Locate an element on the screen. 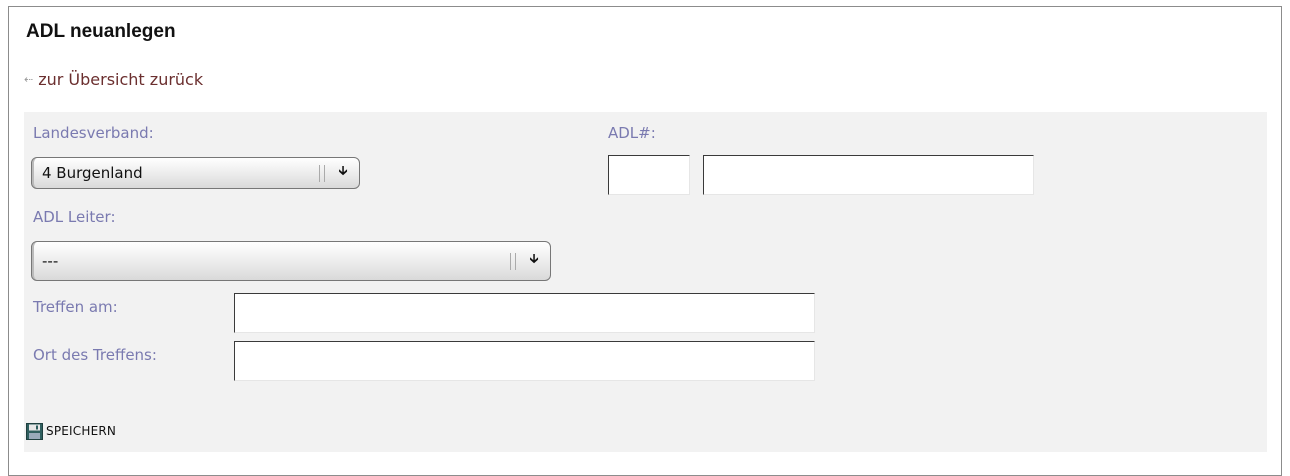 Image resolution: width=1290 pixels, height=476 pixels. back-link-label: zur Übersicht zurück is located at coordinates (121, 79).